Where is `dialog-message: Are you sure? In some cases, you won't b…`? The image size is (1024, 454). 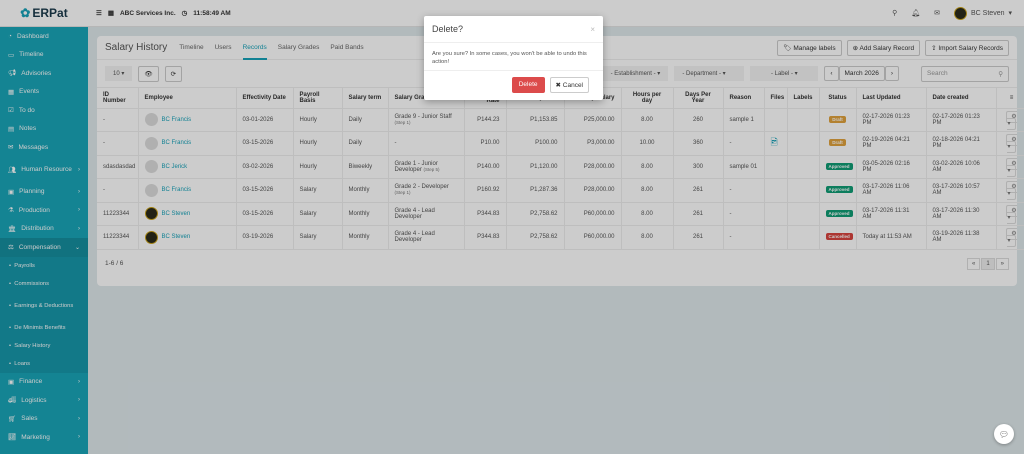 dialog-message: Are you sure? In some cases, you won't b… is located at coordinates (513, 57).